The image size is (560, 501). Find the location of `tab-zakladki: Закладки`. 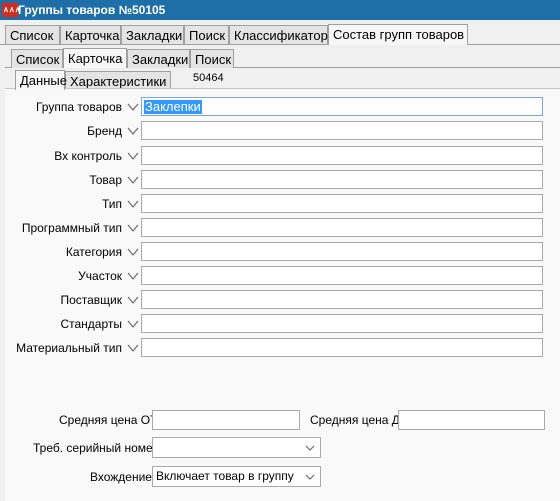

tab-zakladki: Закладки is located at coordinates (152, 34).